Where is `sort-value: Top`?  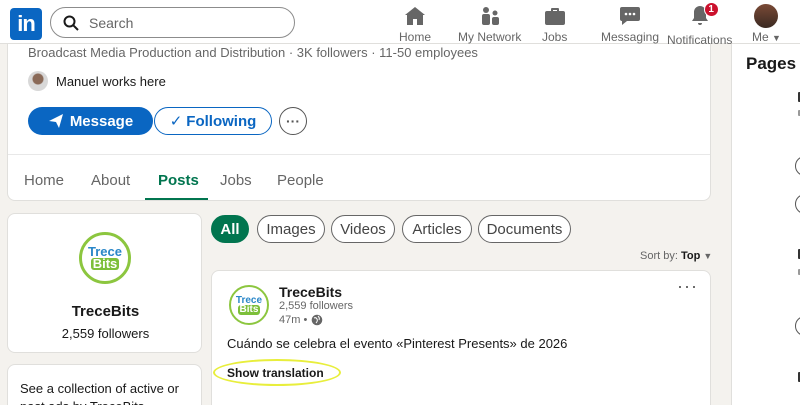 sort-value: Top is located at coordinates (690, 256).